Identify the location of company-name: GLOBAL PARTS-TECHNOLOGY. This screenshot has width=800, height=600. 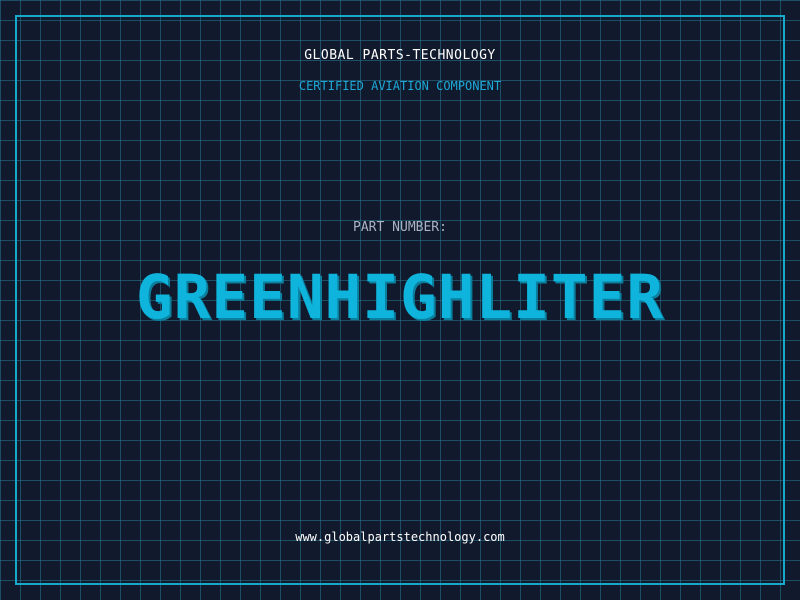
(400, 55).